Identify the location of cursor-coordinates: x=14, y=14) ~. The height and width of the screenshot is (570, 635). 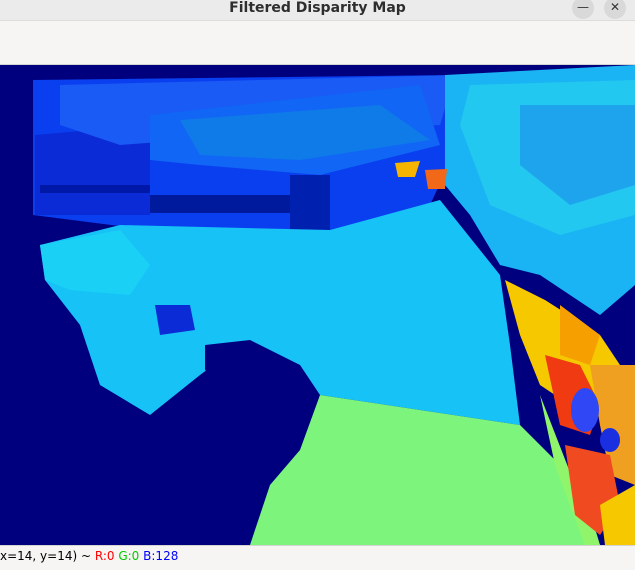
(47, 556).